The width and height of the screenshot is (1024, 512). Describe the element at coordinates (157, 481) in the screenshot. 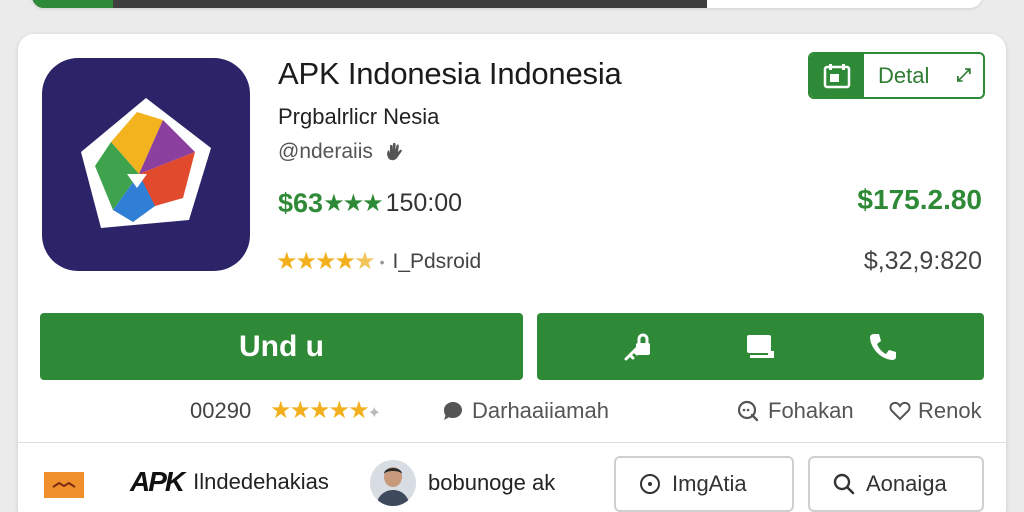

I see `brand-logo: APK` at that location.